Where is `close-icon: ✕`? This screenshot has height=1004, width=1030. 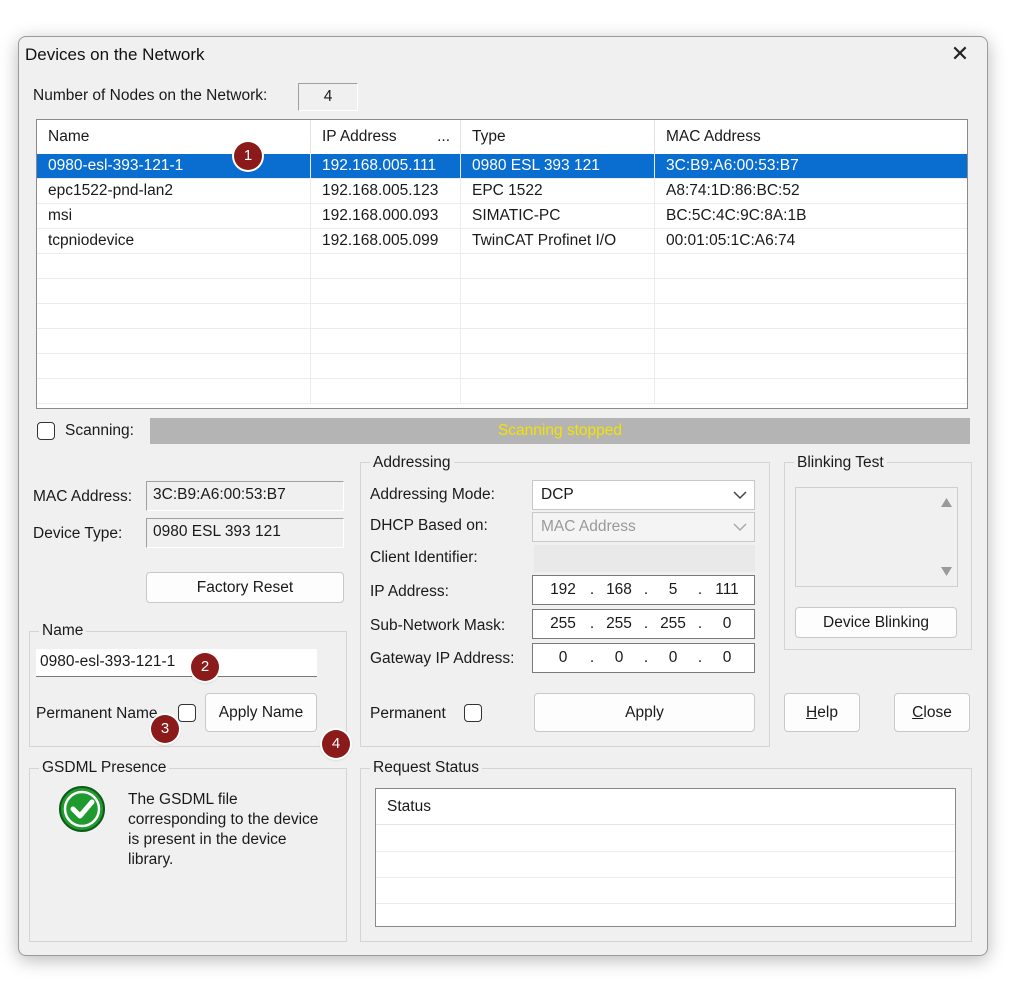 close-icon: ✕ is located at coordinates (960, 54).